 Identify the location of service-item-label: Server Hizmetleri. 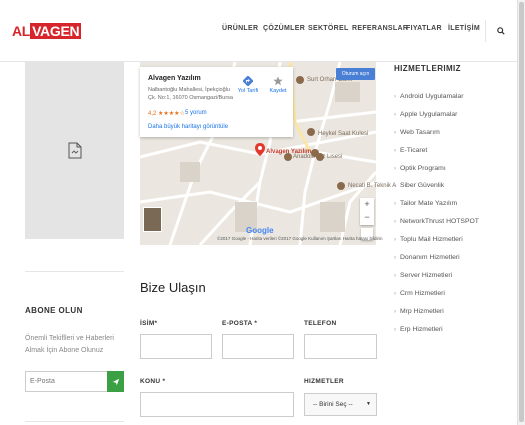
(426, 275).